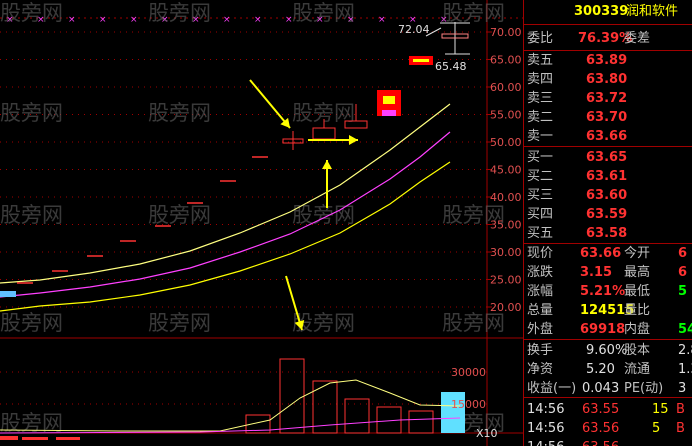 The height and width of the screenshot is (446, 692). I want to click on stat-label: 流通, so click(637, 369).